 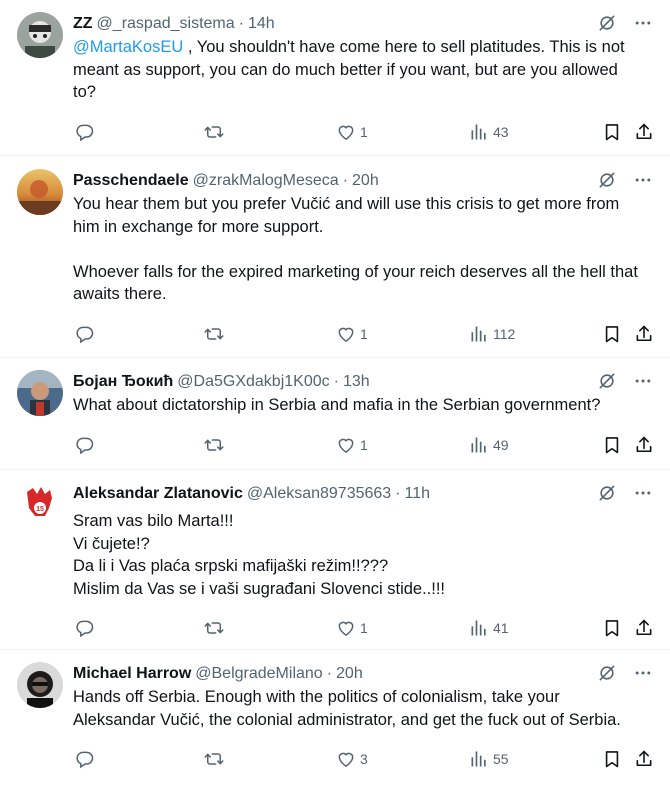 What do you see at coordinates (356, 382) in the screenshot?
I see `timestamp: 13h` at bounding box center [356, 382].